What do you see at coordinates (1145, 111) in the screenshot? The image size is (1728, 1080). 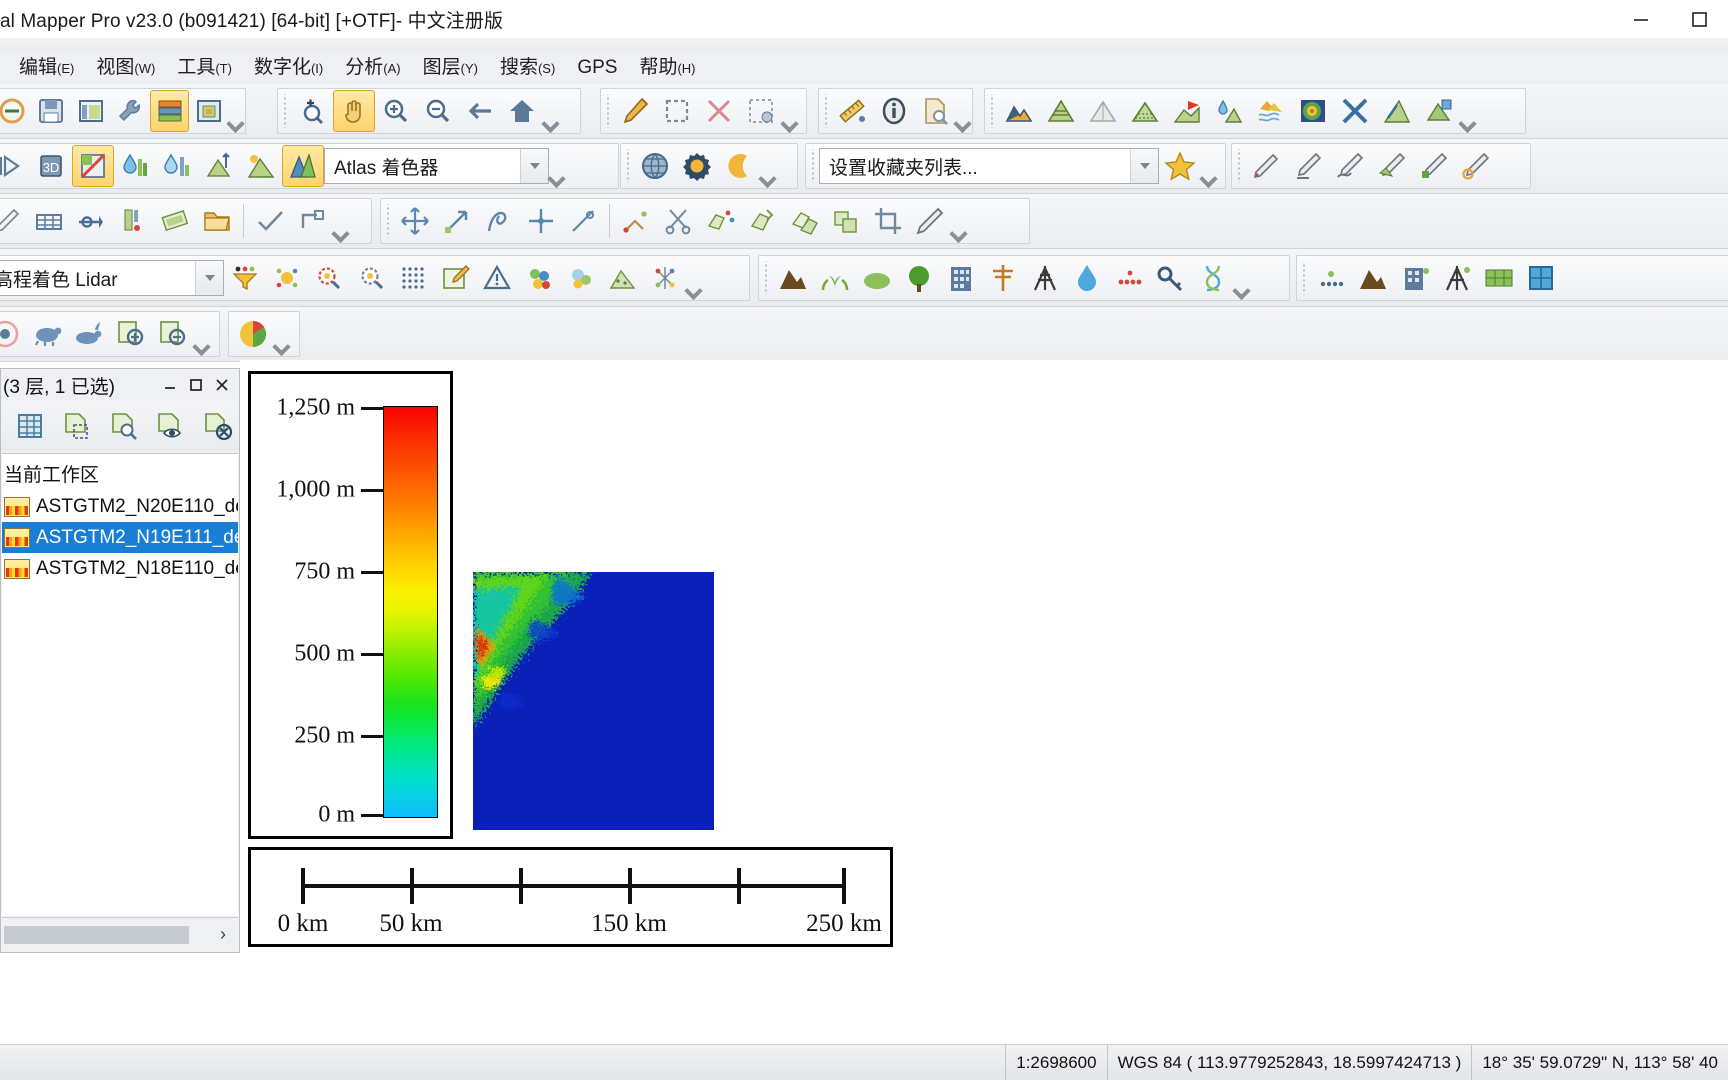 I see `hillshade-icon` at bounding box center [1145, 111].